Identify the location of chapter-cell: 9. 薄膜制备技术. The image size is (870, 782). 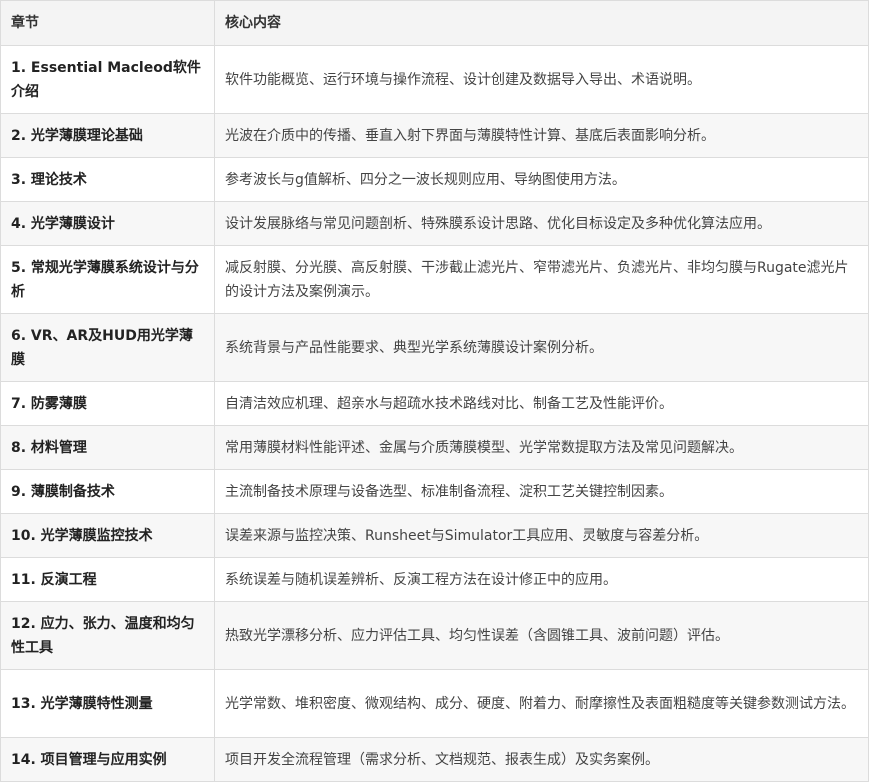
(107, 491).